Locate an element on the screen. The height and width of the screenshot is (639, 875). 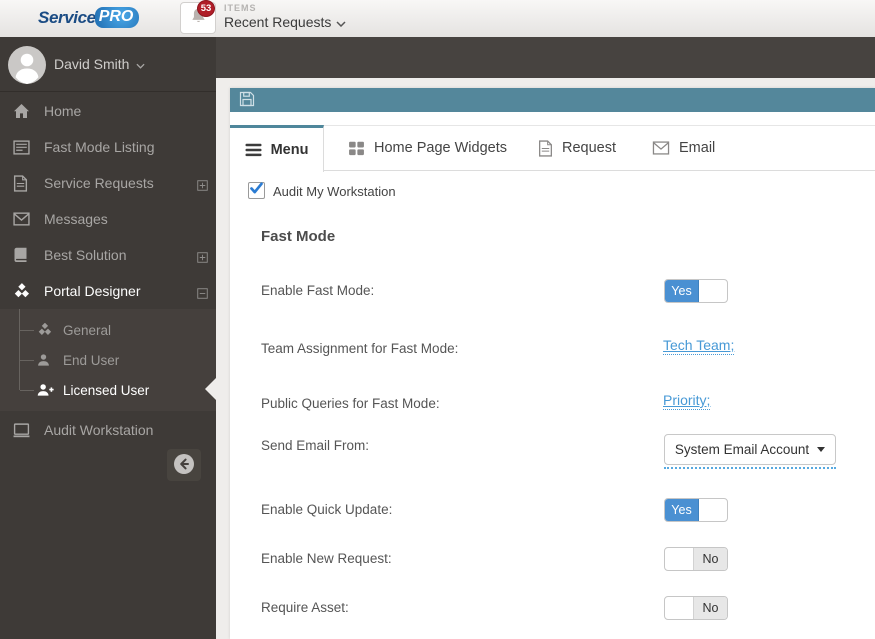
tab-home-page-widgets: Home Page Widgets is located at coordinates (427, 148).